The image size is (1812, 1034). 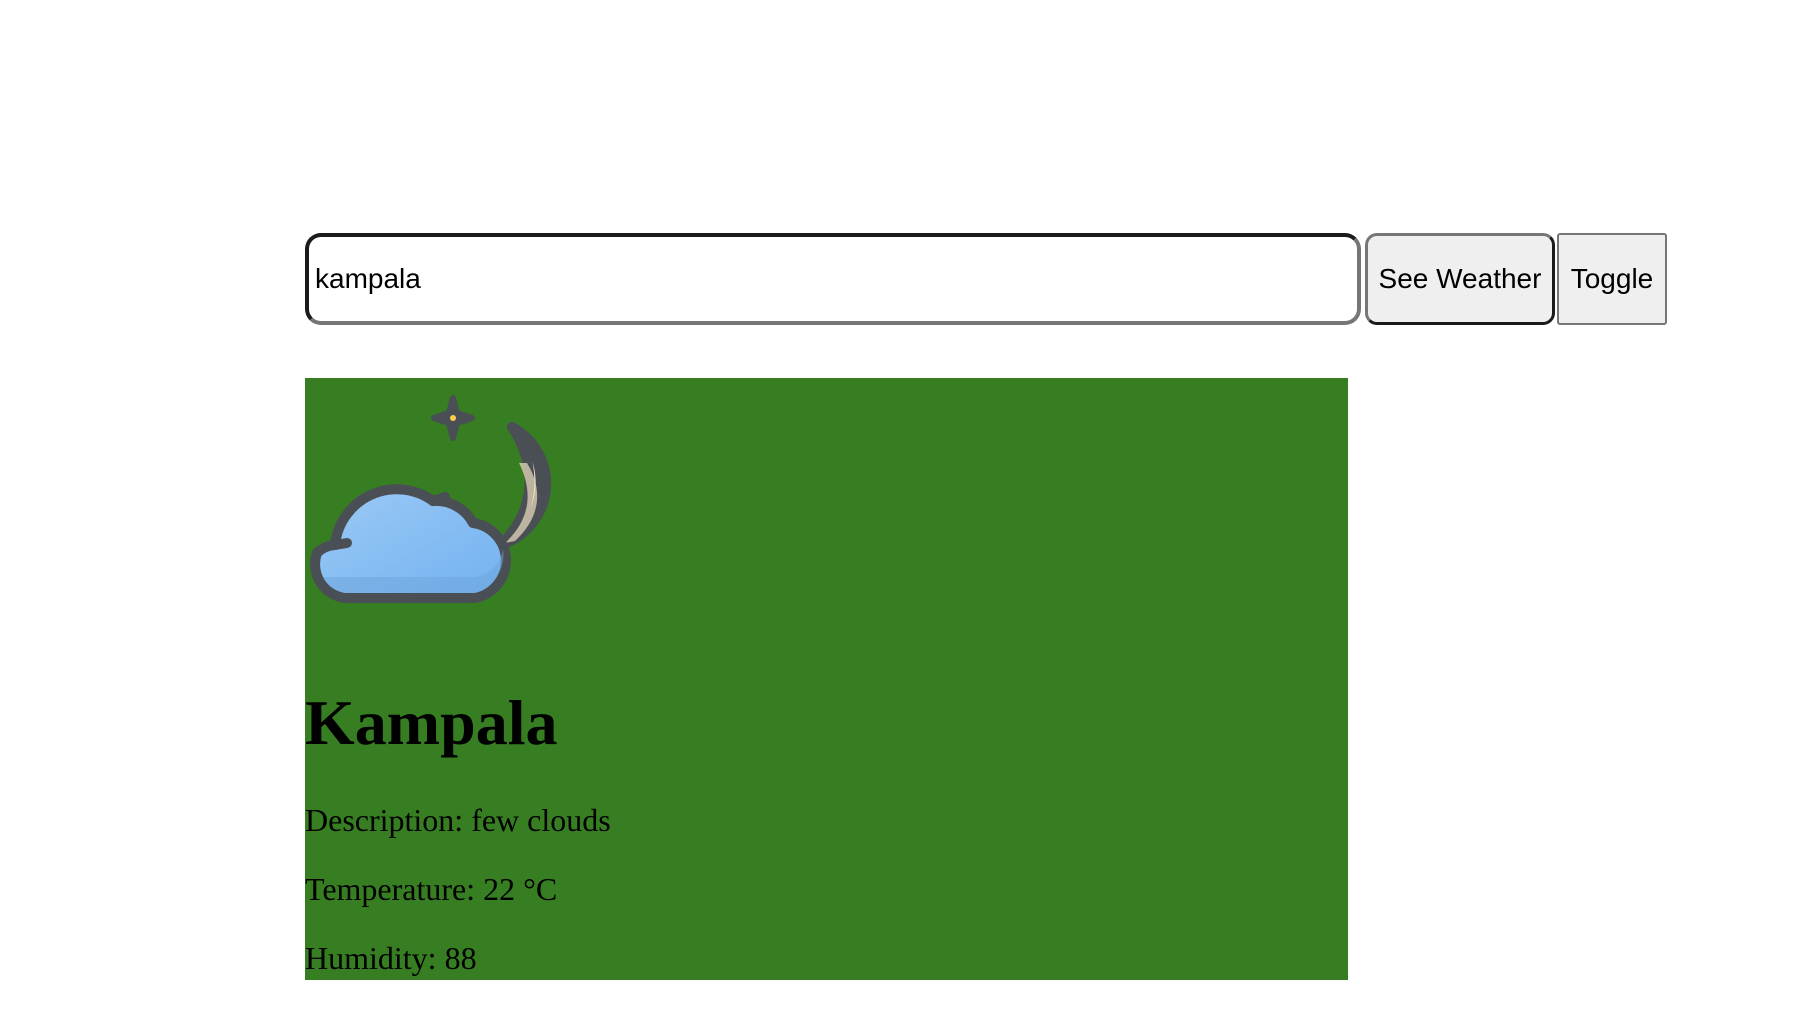 I want to click on temperature-value: 22 °C, so click(x=520, y=889).